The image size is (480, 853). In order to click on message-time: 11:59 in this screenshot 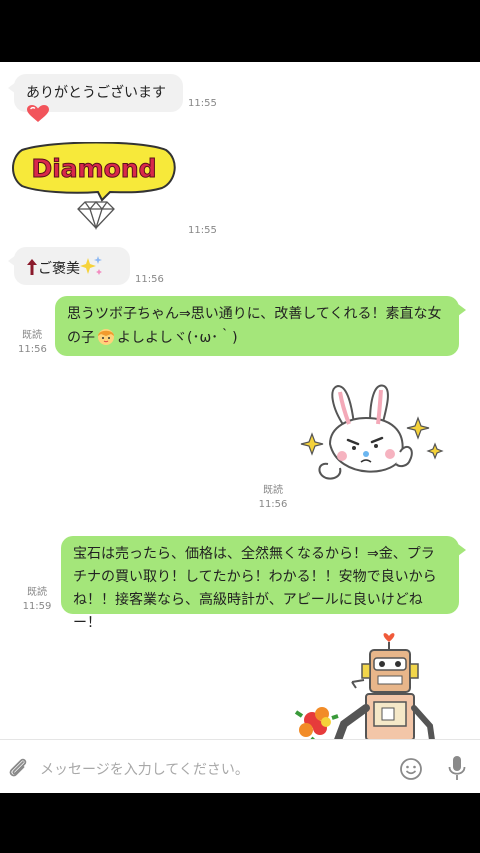, I will do `click(37, 606)`.